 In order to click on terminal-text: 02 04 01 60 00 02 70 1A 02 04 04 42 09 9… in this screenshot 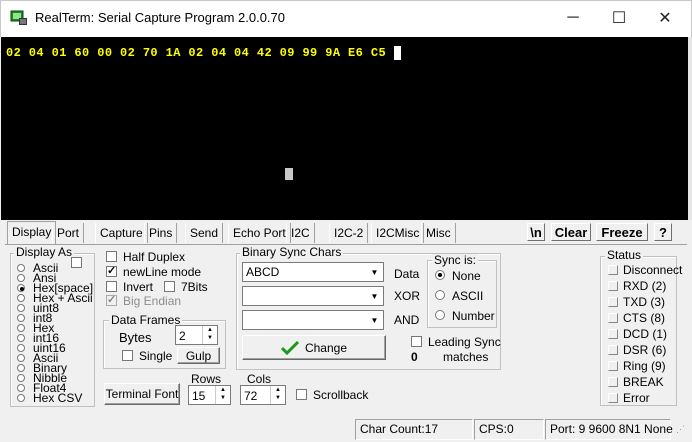, I will do `click(204, 53)`.